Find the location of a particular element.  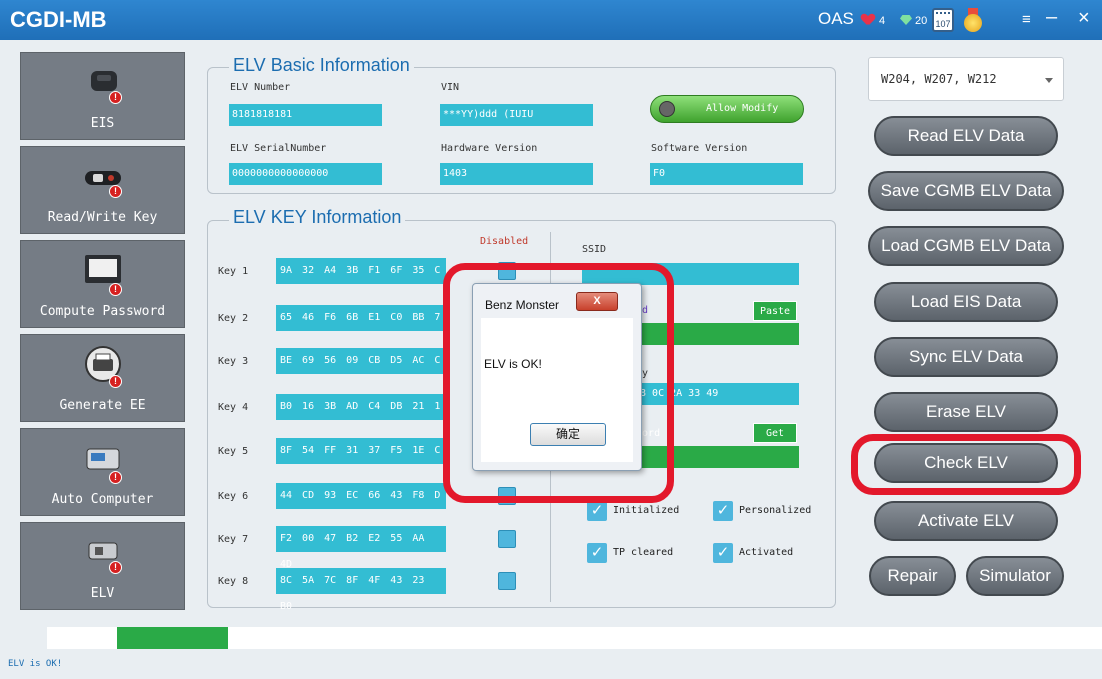

initialized-label: Initialized is located at coordinates (646, 510).